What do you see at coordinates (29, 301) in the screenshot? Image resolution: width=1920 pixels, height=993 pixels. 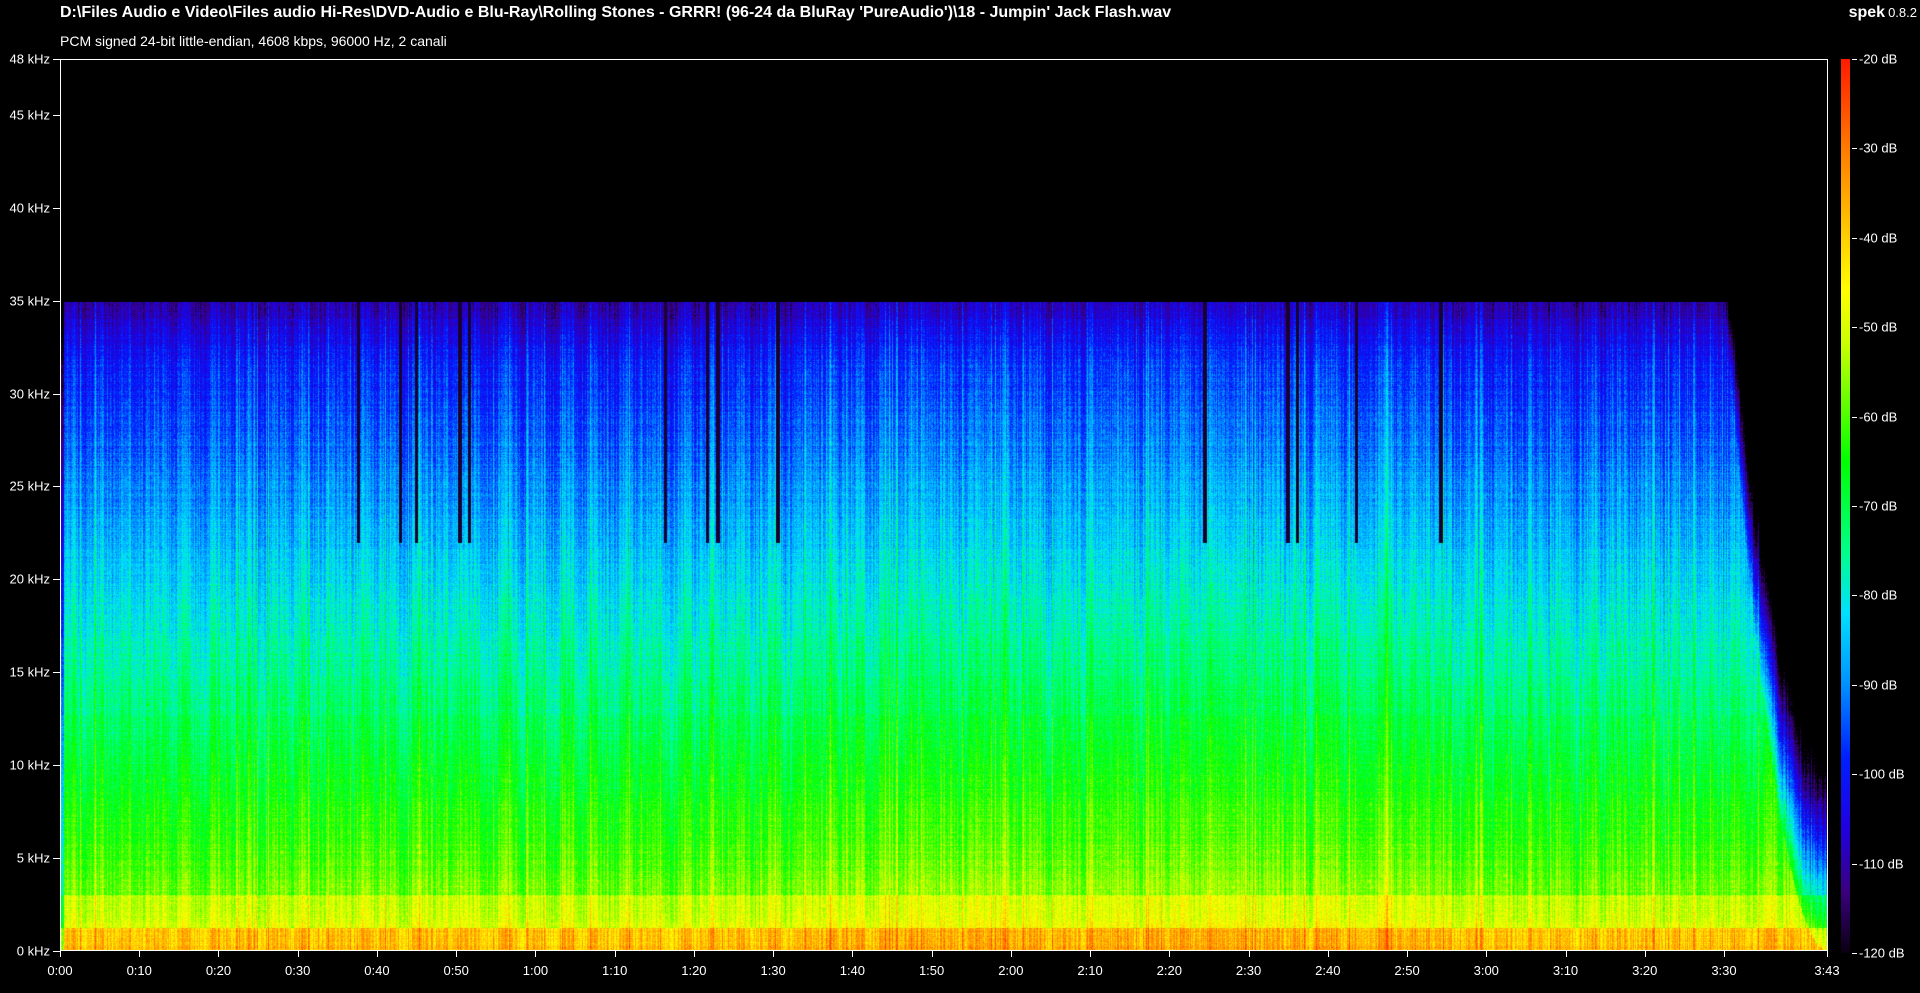 I see `frequency-tick-label: 35 kHz` at bounding box center [29, 301].